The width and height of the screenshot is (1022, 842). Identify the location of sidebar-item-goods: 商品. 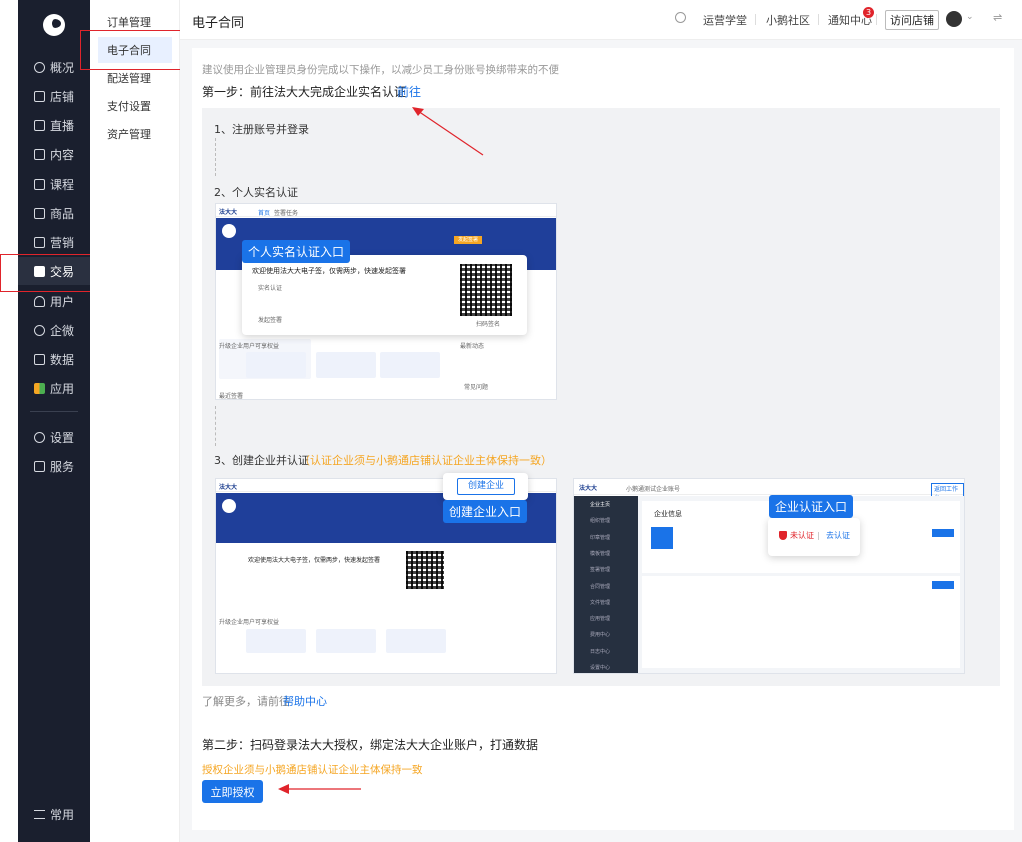
(54, 213).